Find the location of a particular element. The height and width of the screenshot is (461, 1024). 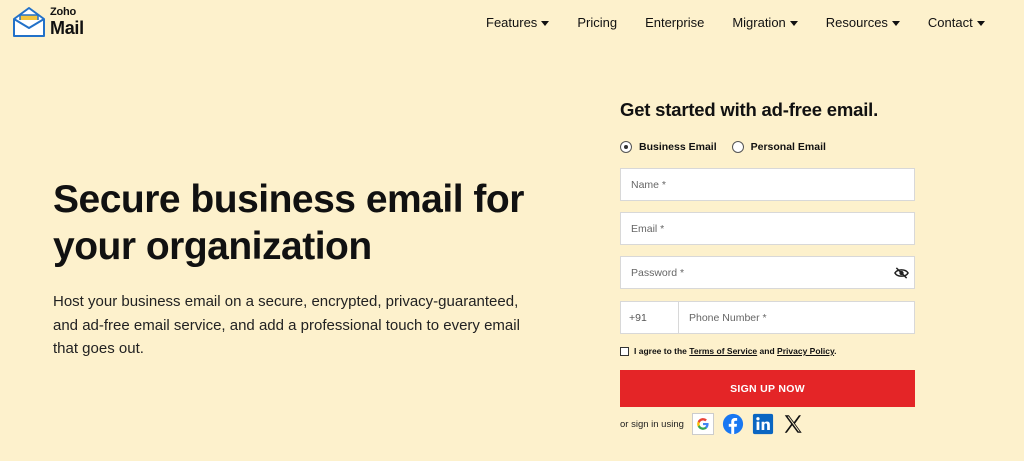

business-email-radio: Business Email is located at coordinates (668, 147).